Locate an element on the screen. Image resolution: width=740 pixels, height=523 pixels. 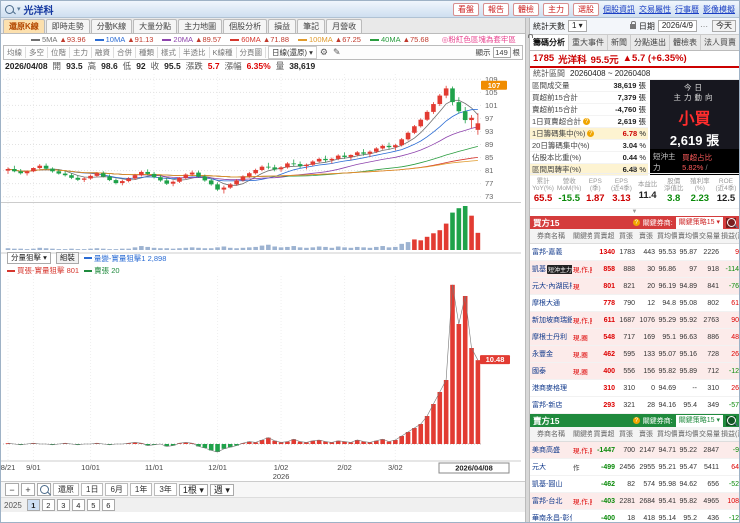
gear-icon: ⚙ is located at coordinates (325, 52).